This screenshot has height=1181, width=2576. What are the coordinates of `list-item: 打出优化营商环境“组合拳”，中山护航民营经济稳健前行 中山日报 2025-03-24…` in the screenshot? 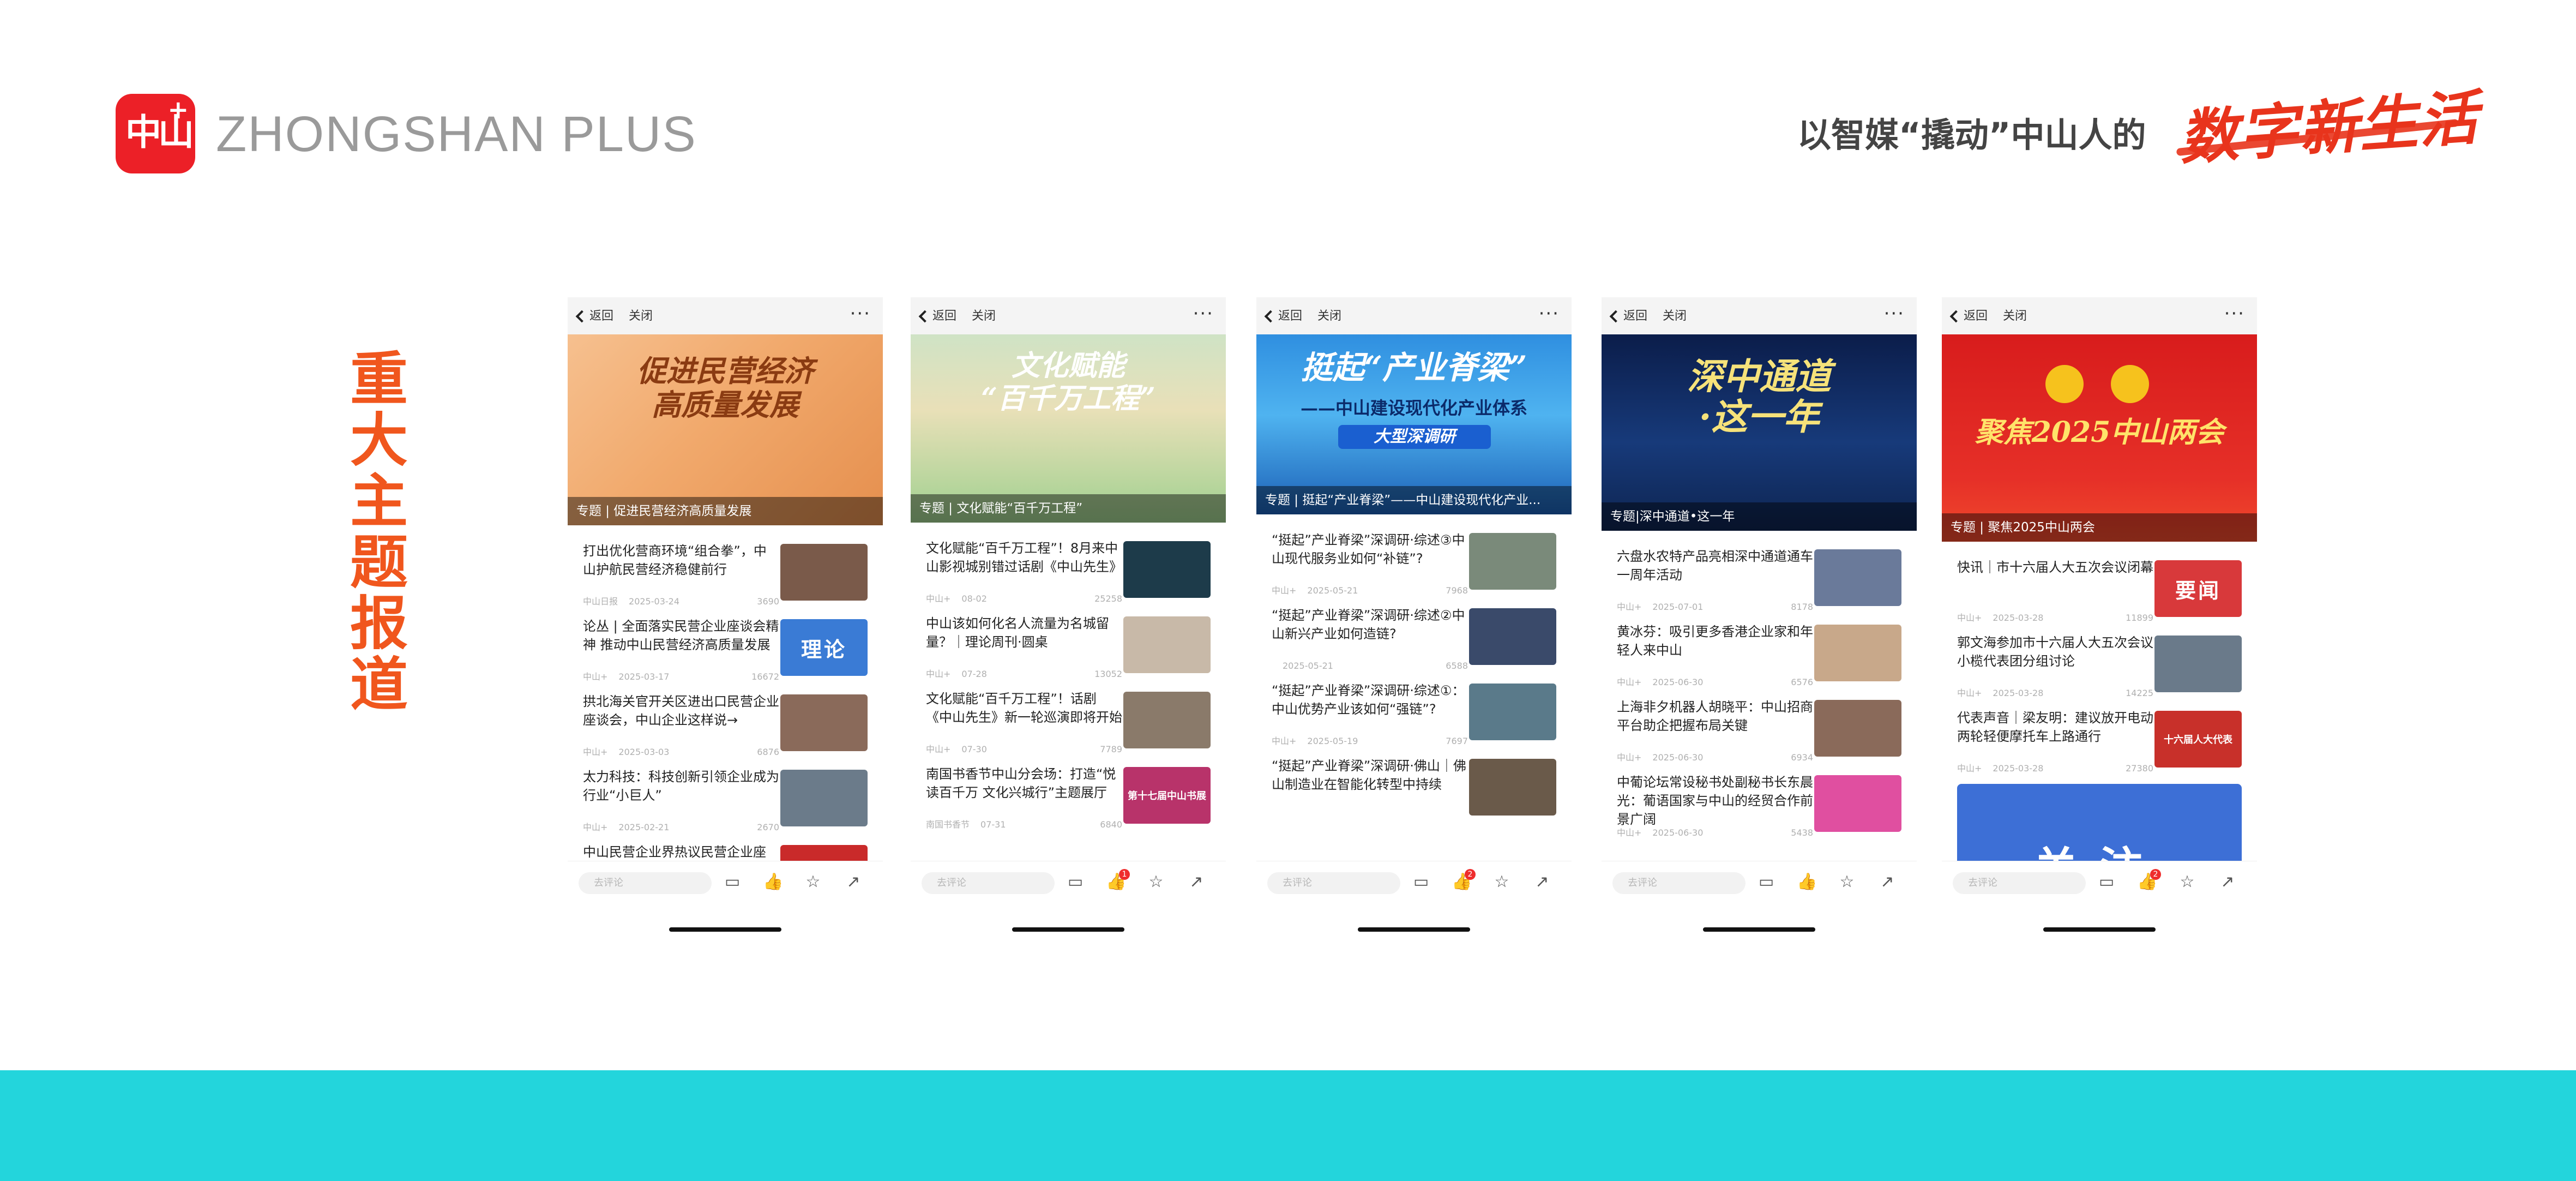 It's located at (725, 574).